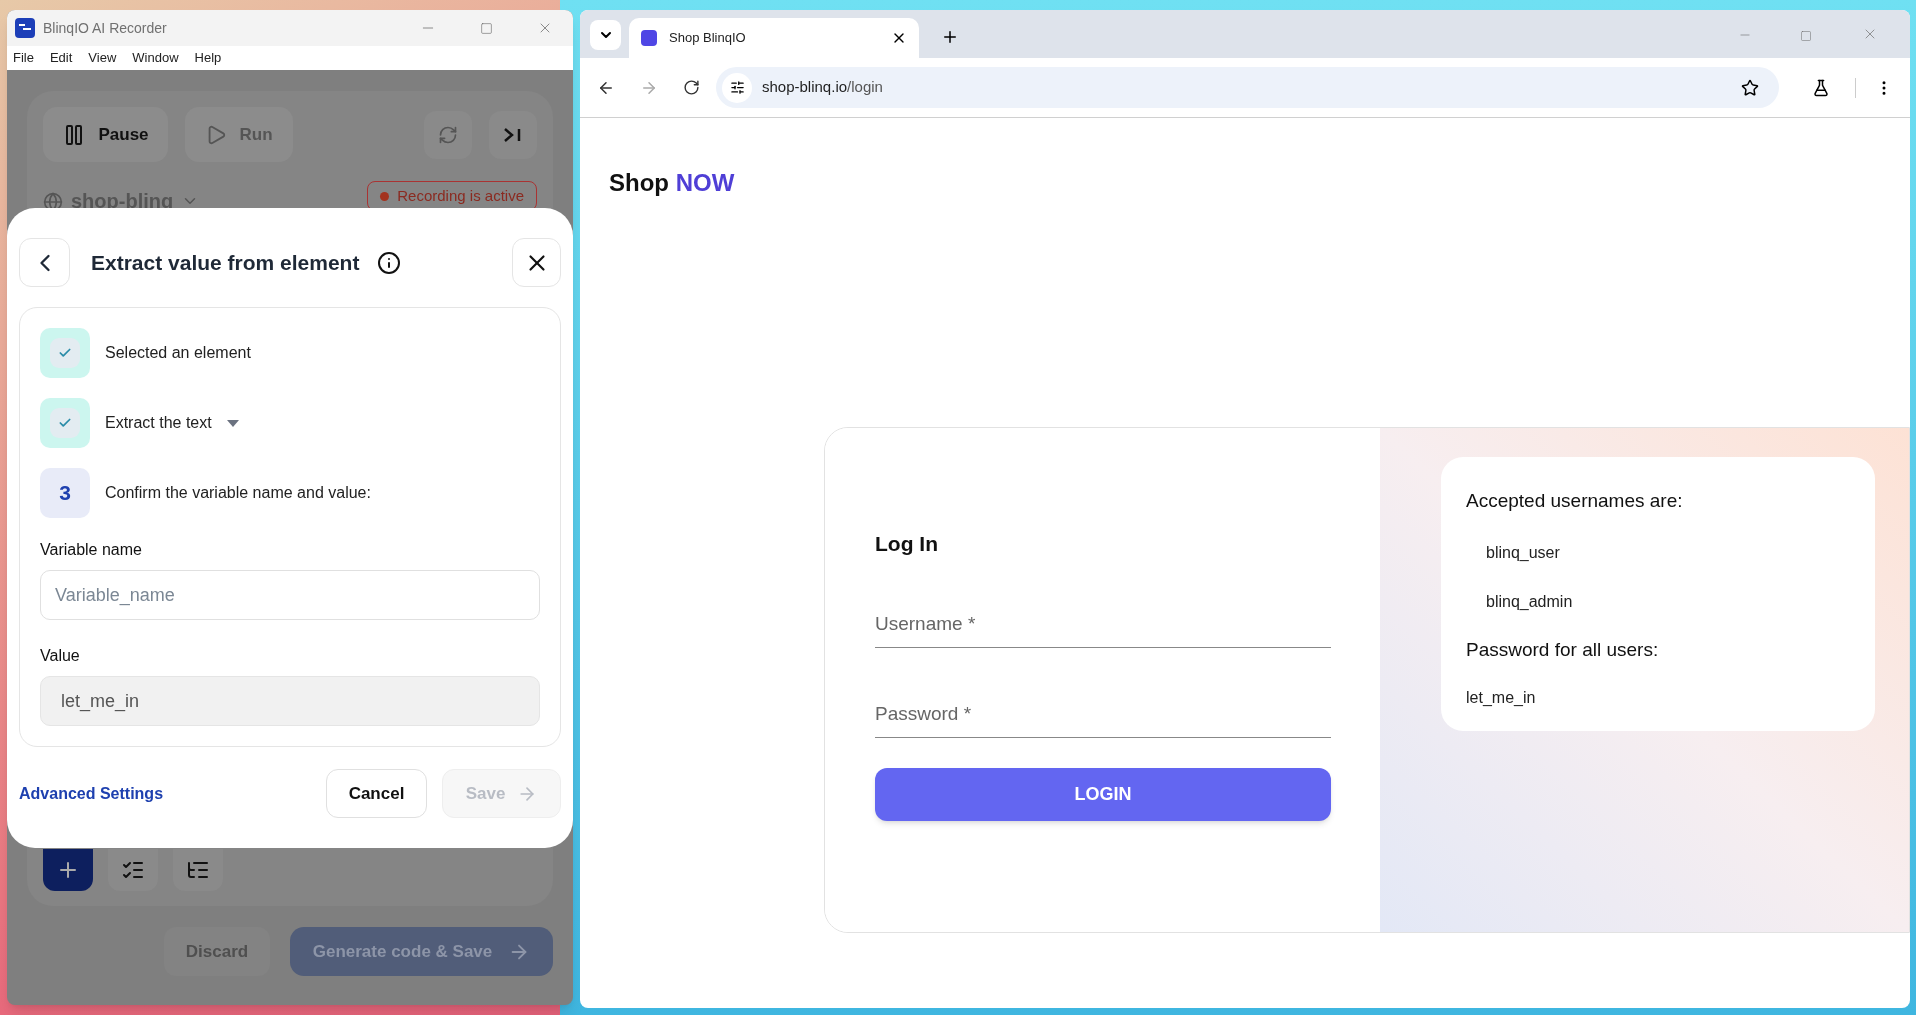  What do you see at coordinates (1575, 501) in the screenshot?
I see `usernames-heading: Accepted usernames are:` at bounding box center [1575, 501].